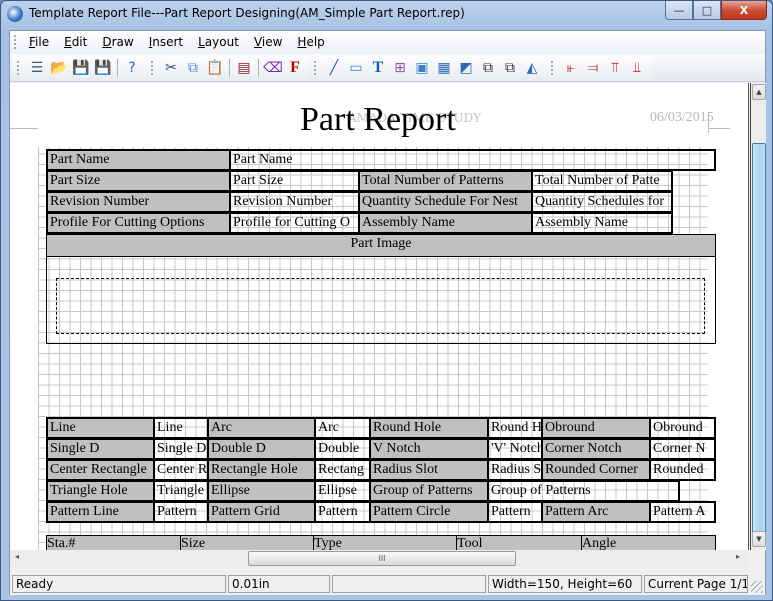  Describe the element at coordinates (682, 118) in the screenshot. I see `report-date: 06/03/2015` at that location.